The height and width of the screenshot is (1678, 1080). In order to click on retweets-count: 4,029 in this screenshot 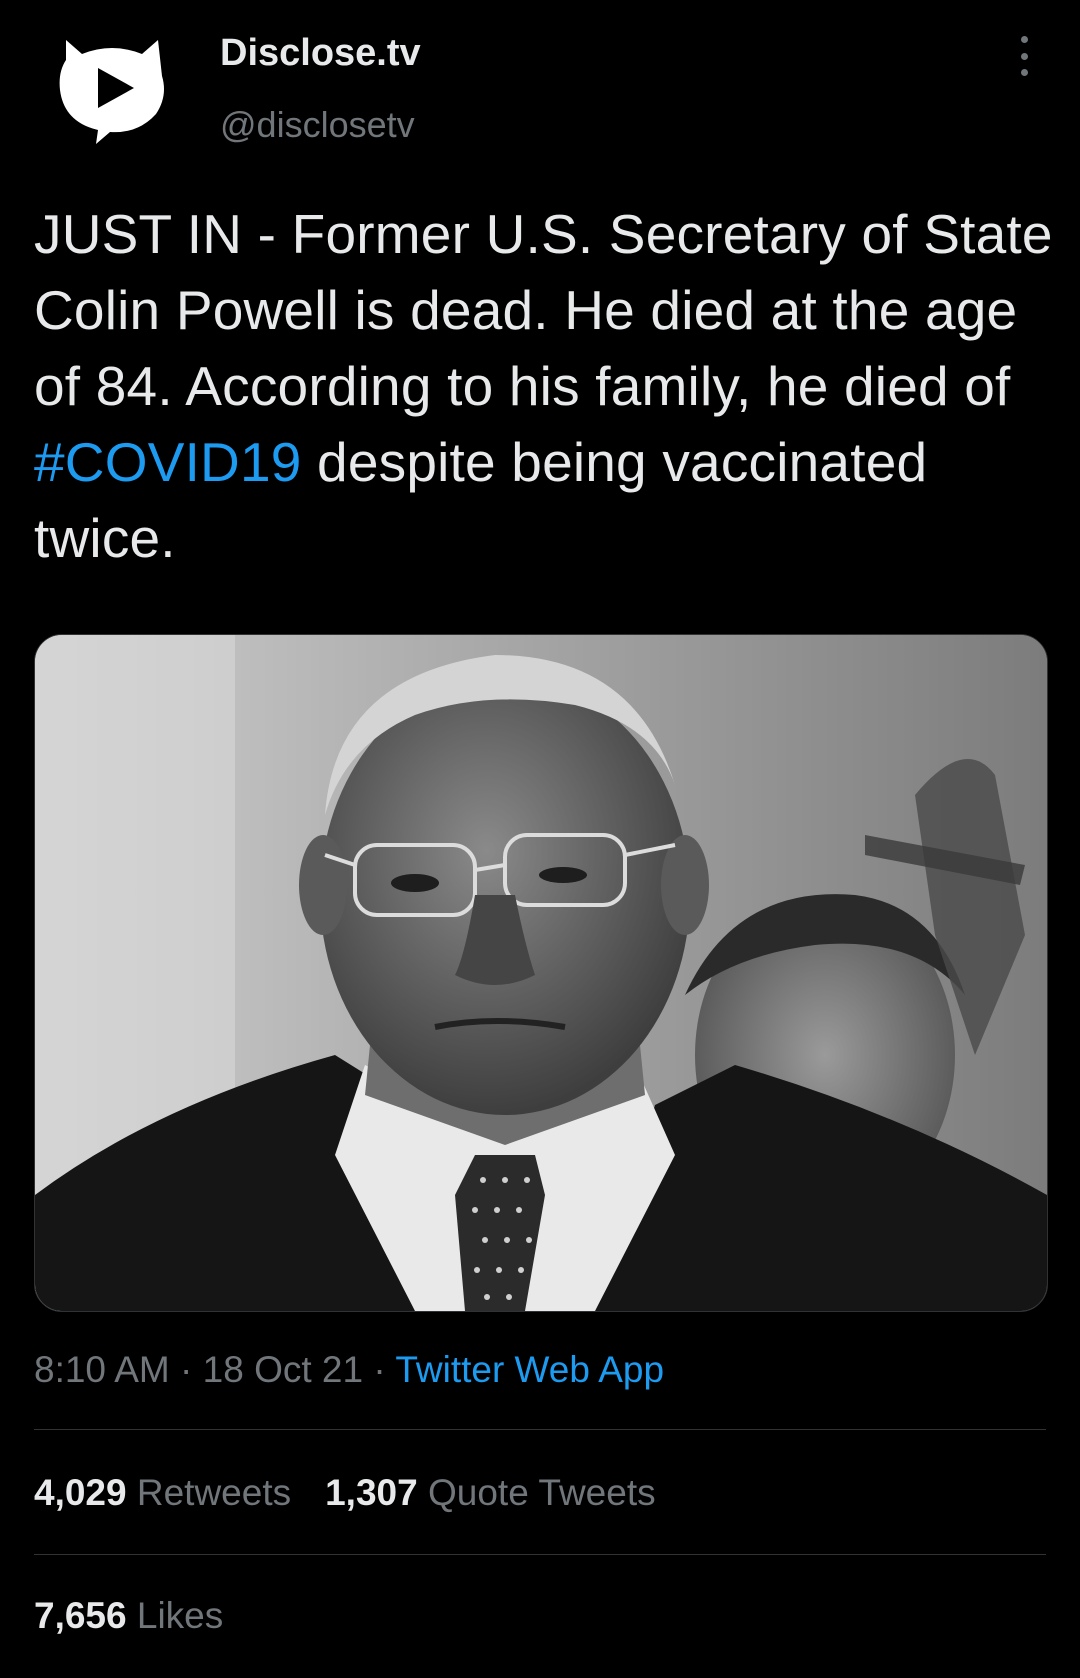, I will do `click(80, 1492)`.